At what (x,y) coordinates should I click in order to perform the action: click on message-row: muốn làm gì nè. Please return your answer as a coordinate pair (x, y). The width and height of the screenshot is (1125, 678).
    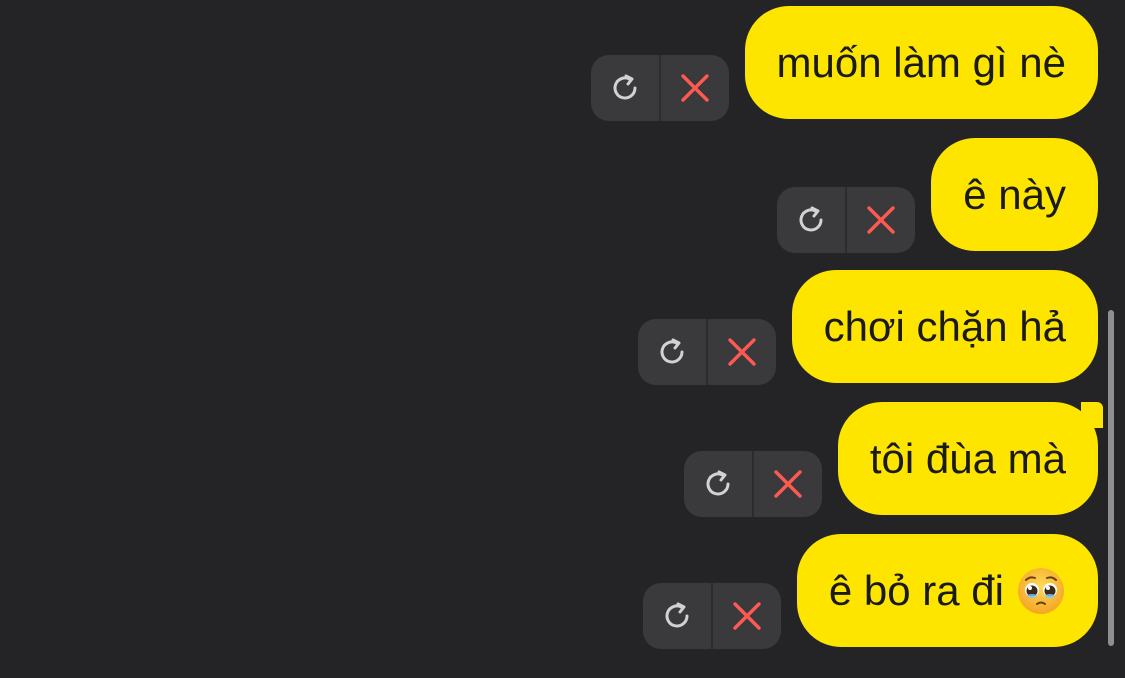
    Looking at the image, I should click on (844, 63).